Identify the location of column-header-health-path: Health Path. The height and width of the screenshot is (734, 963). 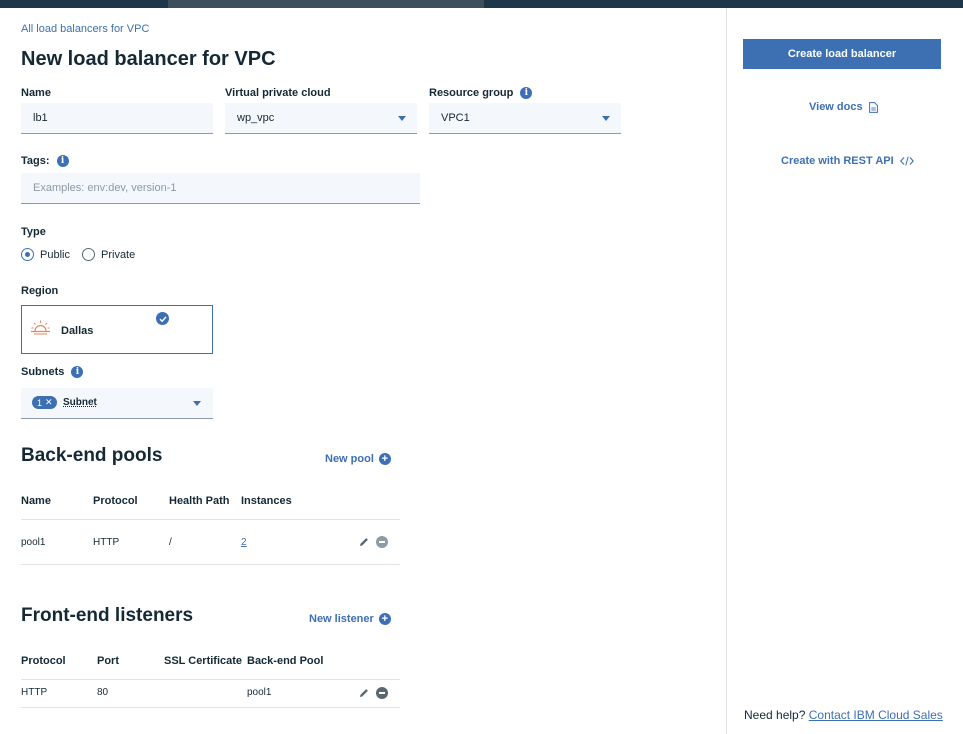
(199, 501).